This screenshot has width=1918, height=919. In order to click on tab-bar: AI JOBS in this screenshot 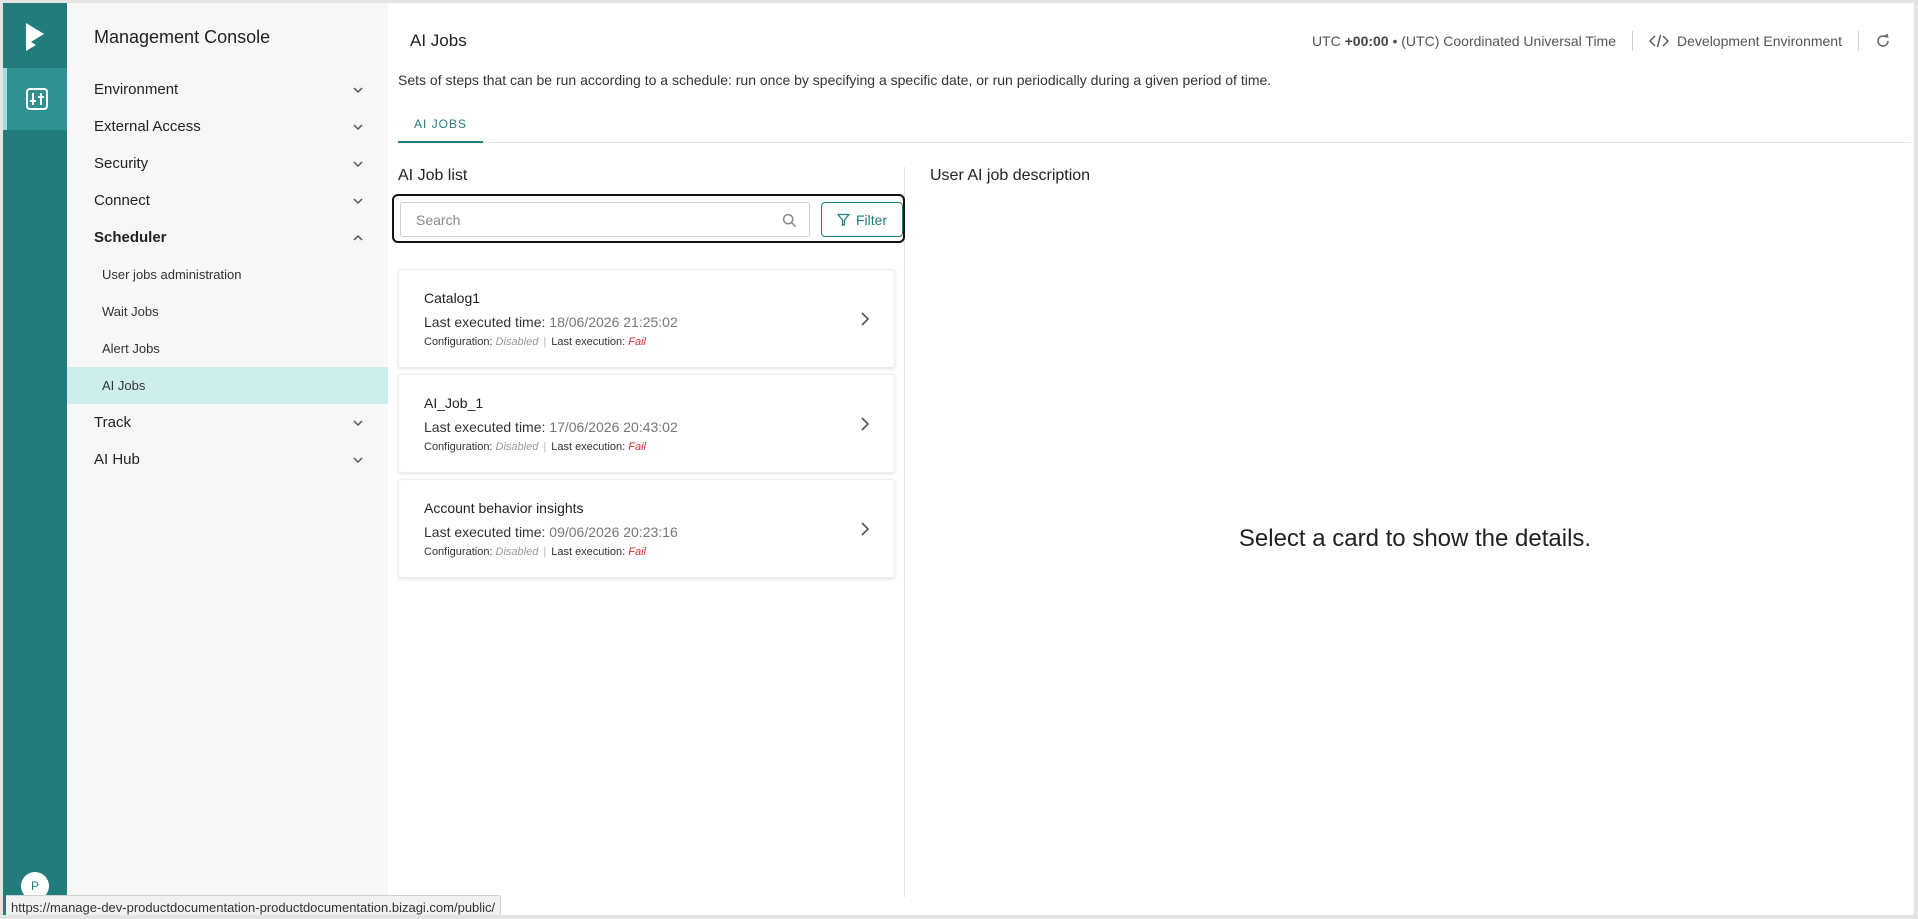, I will do `click(1154, 126)`.